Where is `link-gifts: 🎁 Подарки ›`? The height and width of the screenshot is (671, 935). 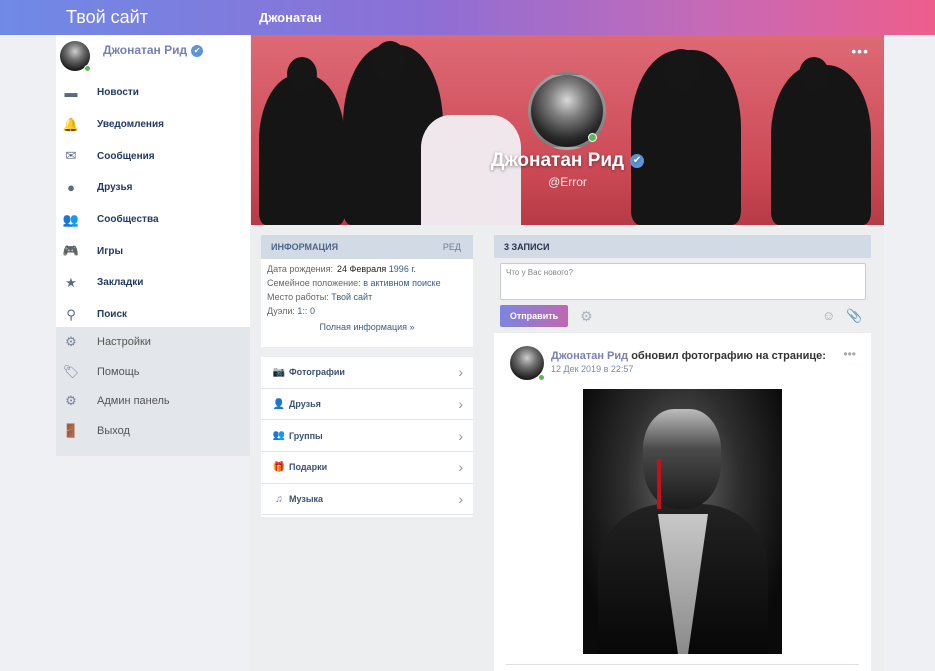 link-gifts: 🎁 Подарки › is located at coordinates (367, 468).